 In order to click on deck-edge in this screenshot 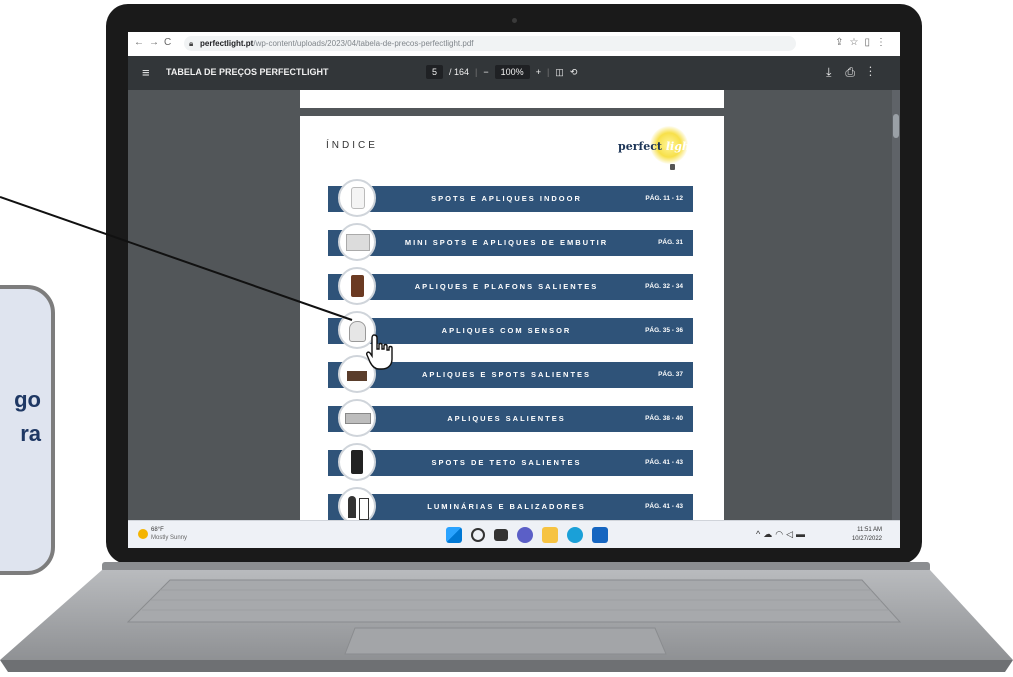, I will do `click(506, 666)`.